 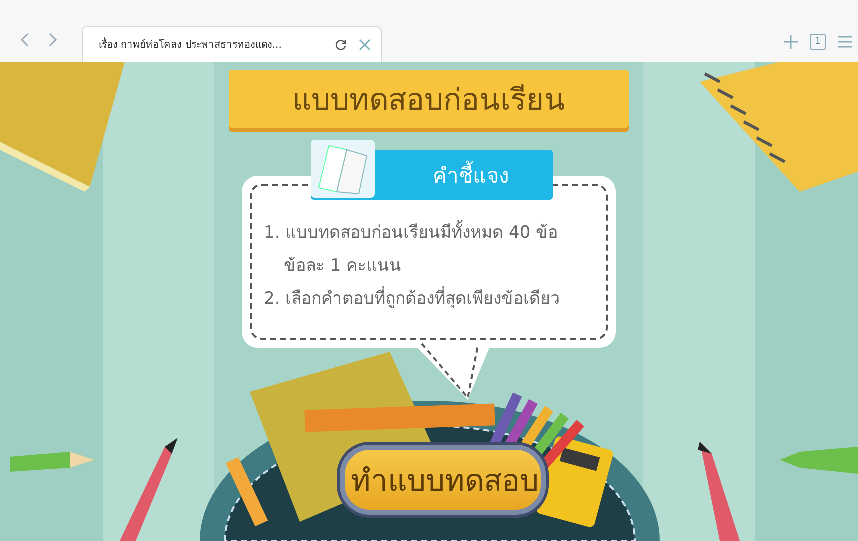 I want to click on instruction-text: ข้อละ 1 คะแนน, so click(x=343, y=266).